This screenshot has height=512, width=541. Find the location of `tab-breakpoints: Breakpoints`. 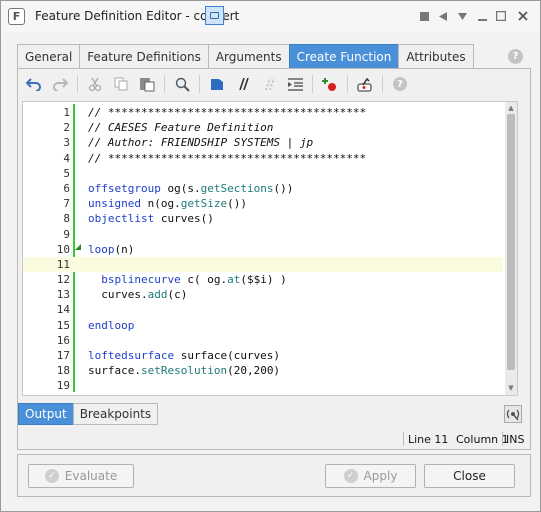

tab-breakpoints: Breakpoints is located at coordinates (115, 414).